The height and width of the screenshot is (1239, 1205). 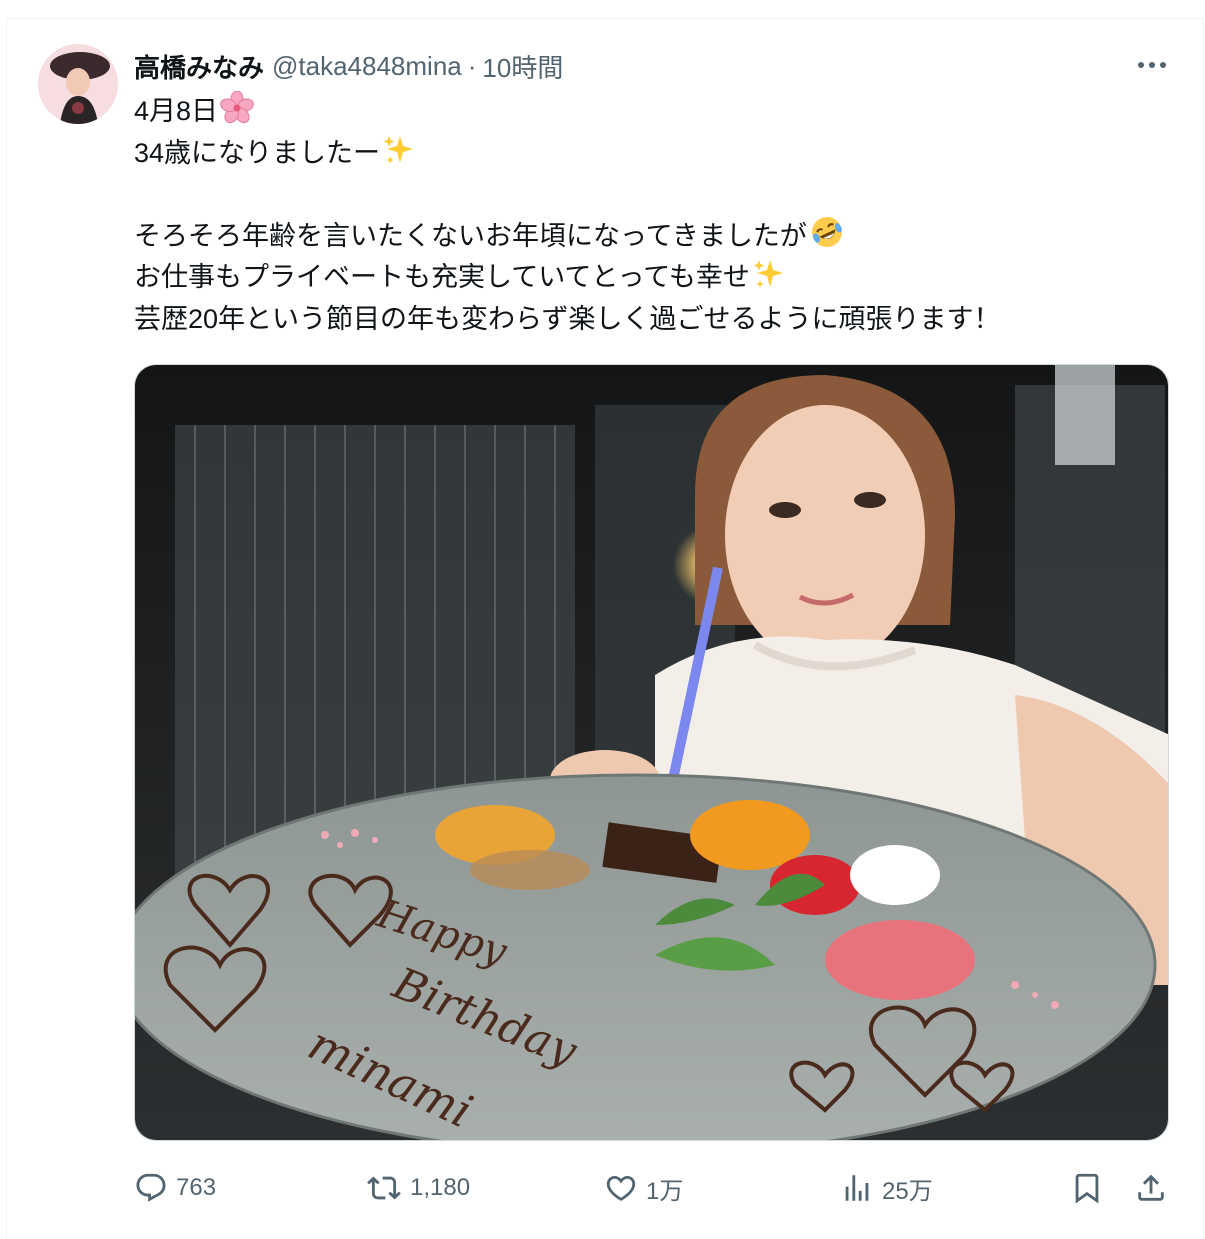 I want to click on tweet-line-2-text: 34歳になりましたー, so click(x=257, y=153).